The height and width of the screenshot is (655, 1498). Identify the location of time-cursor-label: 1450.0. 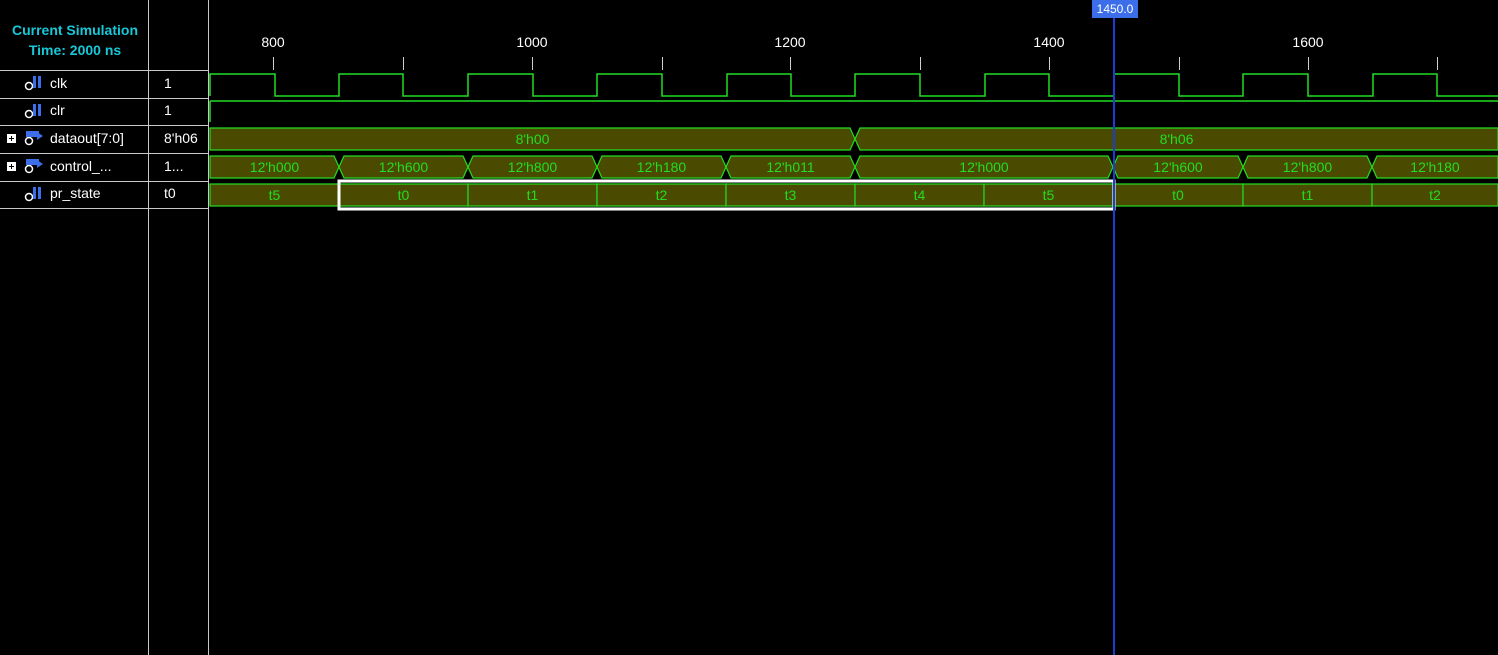
(1115, 9).